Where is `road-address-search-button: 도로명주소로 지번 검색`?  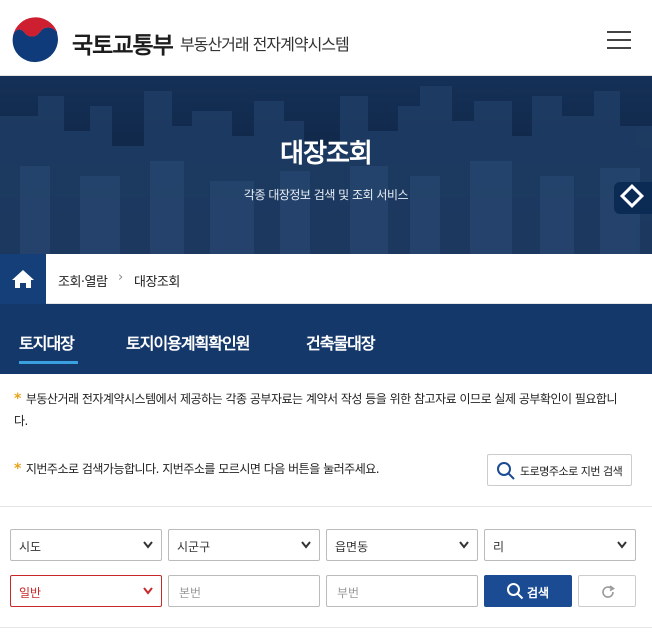
road-address-search-button: 도로명주소로 지번 검색 is located at coordinates (559, 470).